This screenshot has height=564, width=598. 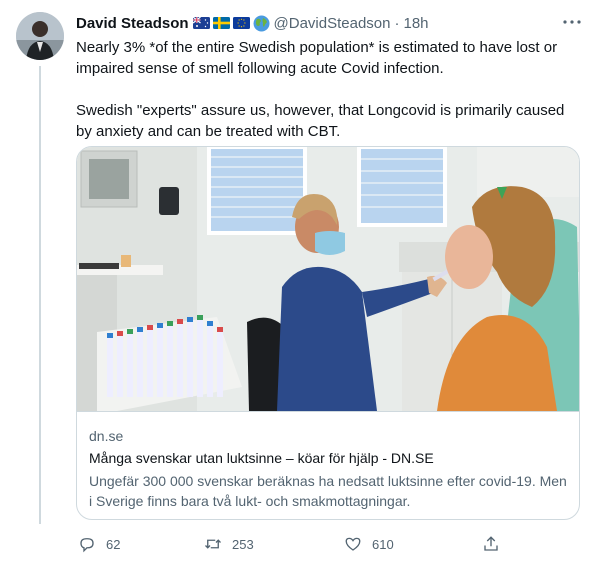 What do you see at coordinates (106, 436) in the screenshot?
I see `card-domain: dn.se` at bounding box center [106, 436].